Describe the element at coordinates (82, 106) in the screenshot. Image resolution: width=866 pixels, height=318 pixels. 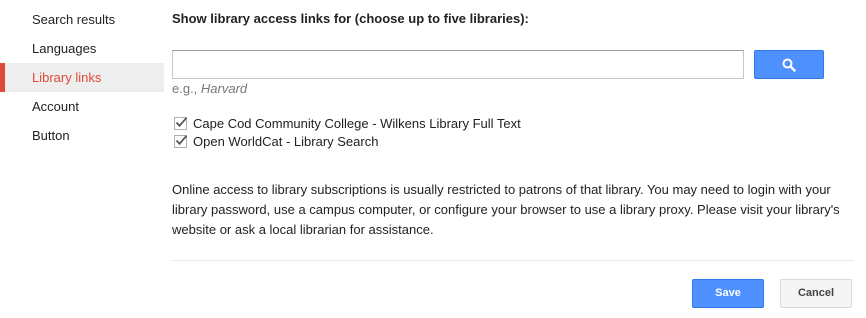
I see `sidebar-item-account: Account` at that location.